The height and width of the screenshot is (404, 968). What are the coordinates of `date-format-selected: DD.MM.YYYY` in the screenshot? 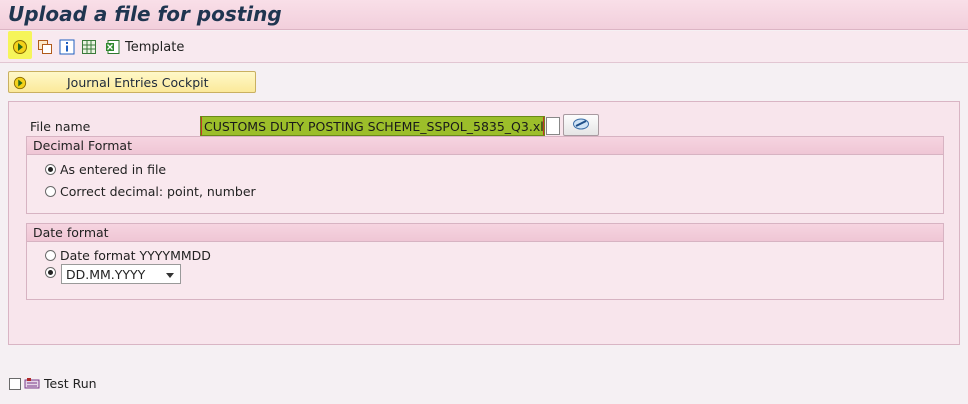 It's located at (106, 274).